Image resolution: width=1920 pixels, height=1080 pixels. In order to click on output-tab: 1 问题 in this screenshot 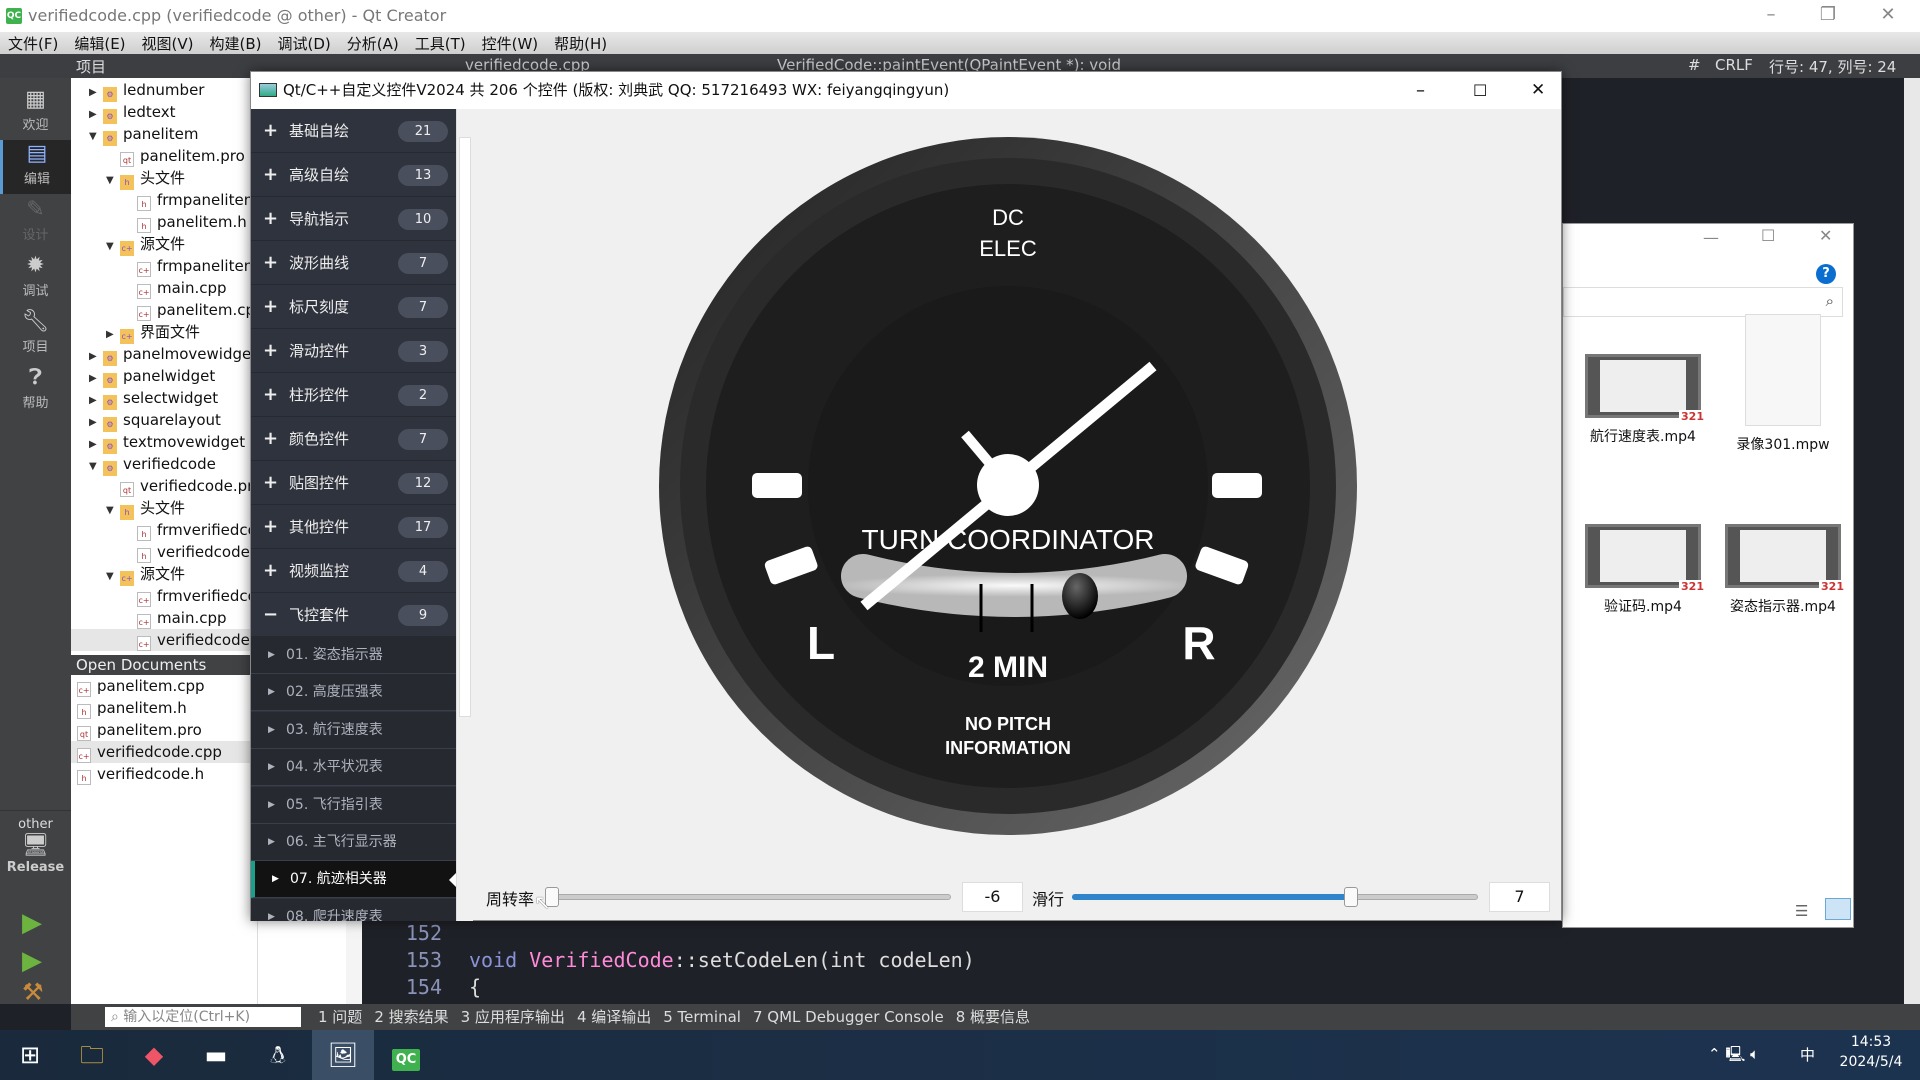, I will do `click(340, 1017)`.